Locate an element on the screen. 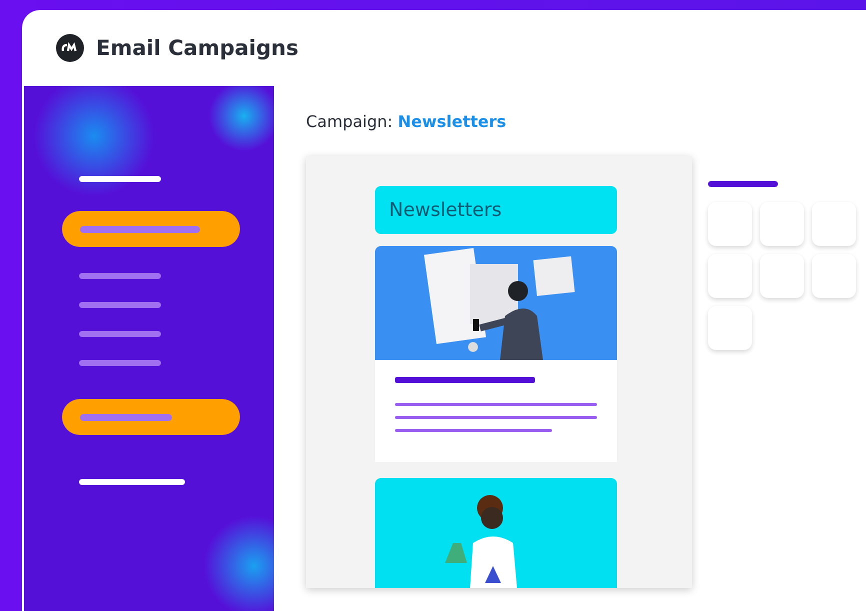 This screenshot has width=866, height=611. logo-icon is located at coordinates (70, 48).